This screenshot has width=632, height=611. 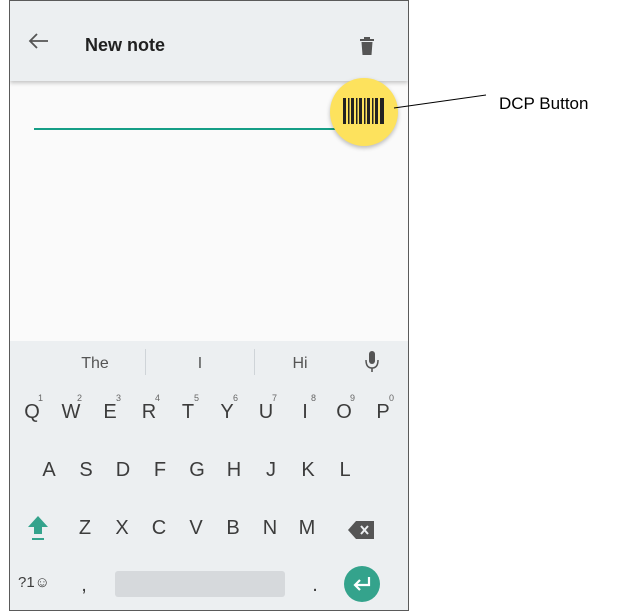 What do you see at coordinates (544, 103) in the screenshot?
I see `callout-label: DCP Button` at bounding box center [544, 103].